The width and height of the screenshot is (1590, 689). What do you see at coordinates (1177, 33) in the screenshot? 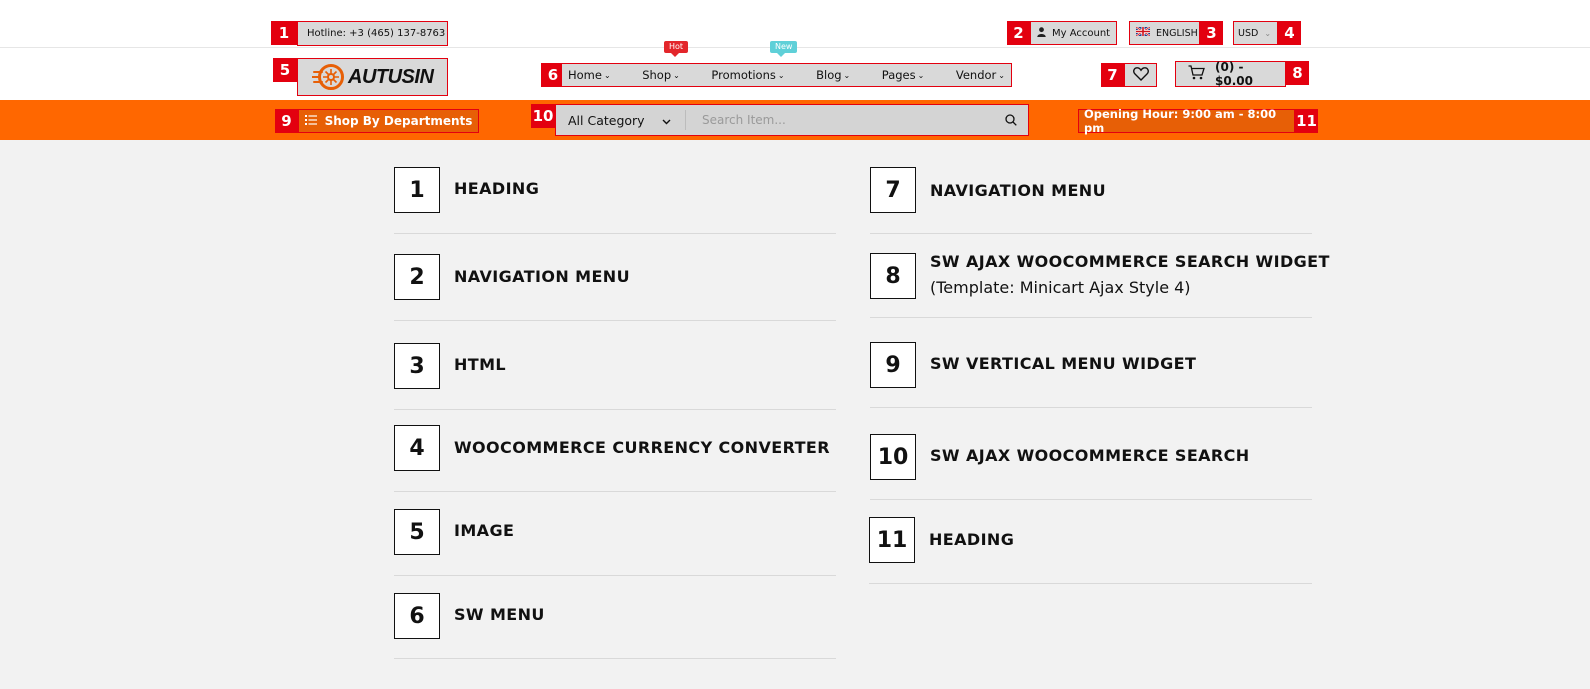
I see `language-label: ENGLISH` at bounding box center [1177, 33].